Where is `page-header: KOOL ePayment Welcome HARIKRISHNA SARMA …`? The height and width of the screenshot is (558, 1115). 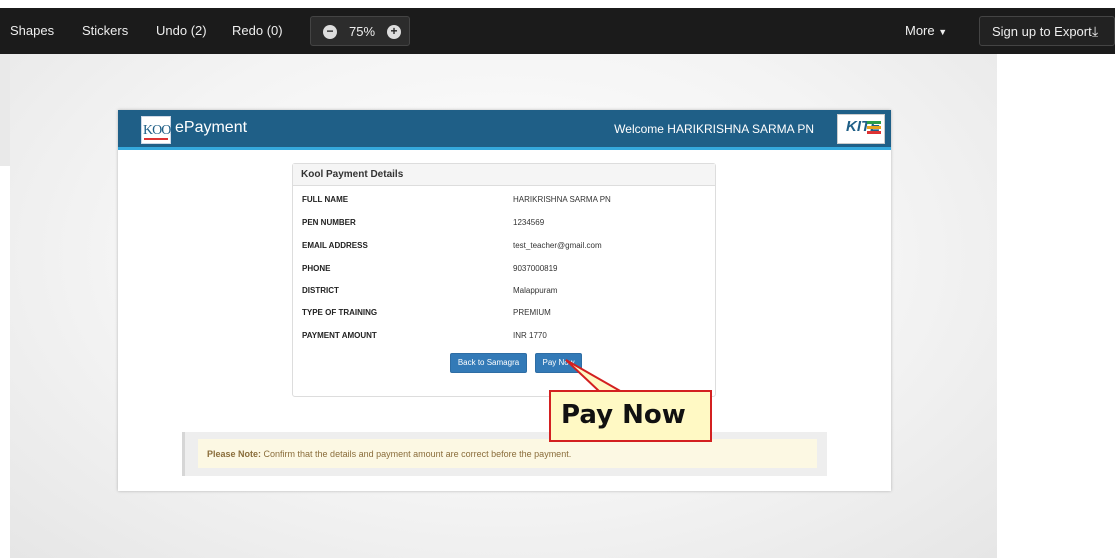
page-header: KOOL ePayment Welcome HARIKRISHNA SARMA … is located at coordinates (504, 130).